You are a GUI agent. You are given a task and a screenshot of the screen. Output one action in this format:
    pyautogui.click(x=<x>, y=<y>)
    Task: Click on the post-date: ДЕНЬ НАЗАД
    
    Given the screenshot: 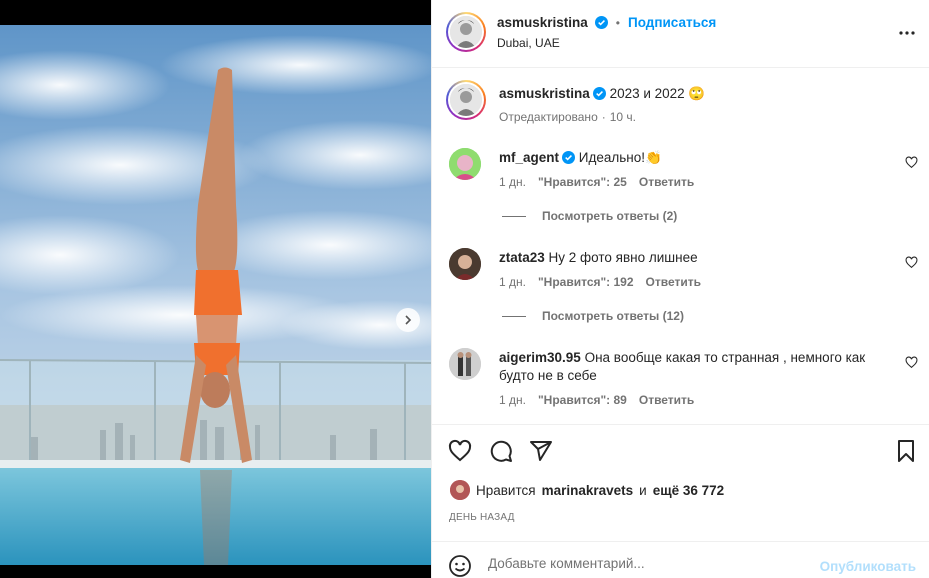 What is the action you would take?
    pyautogui.click(x=482, y=517)
    